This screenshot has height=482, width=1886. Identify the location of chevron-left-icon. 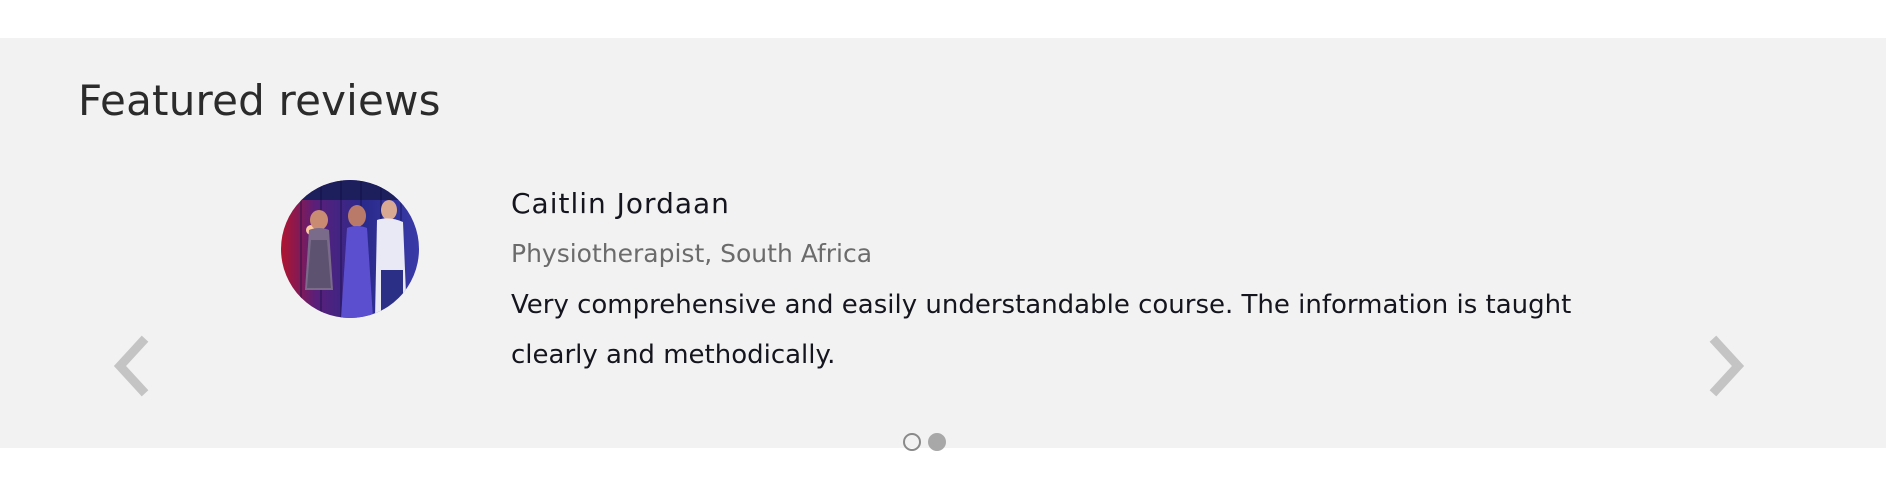
(131, 366).